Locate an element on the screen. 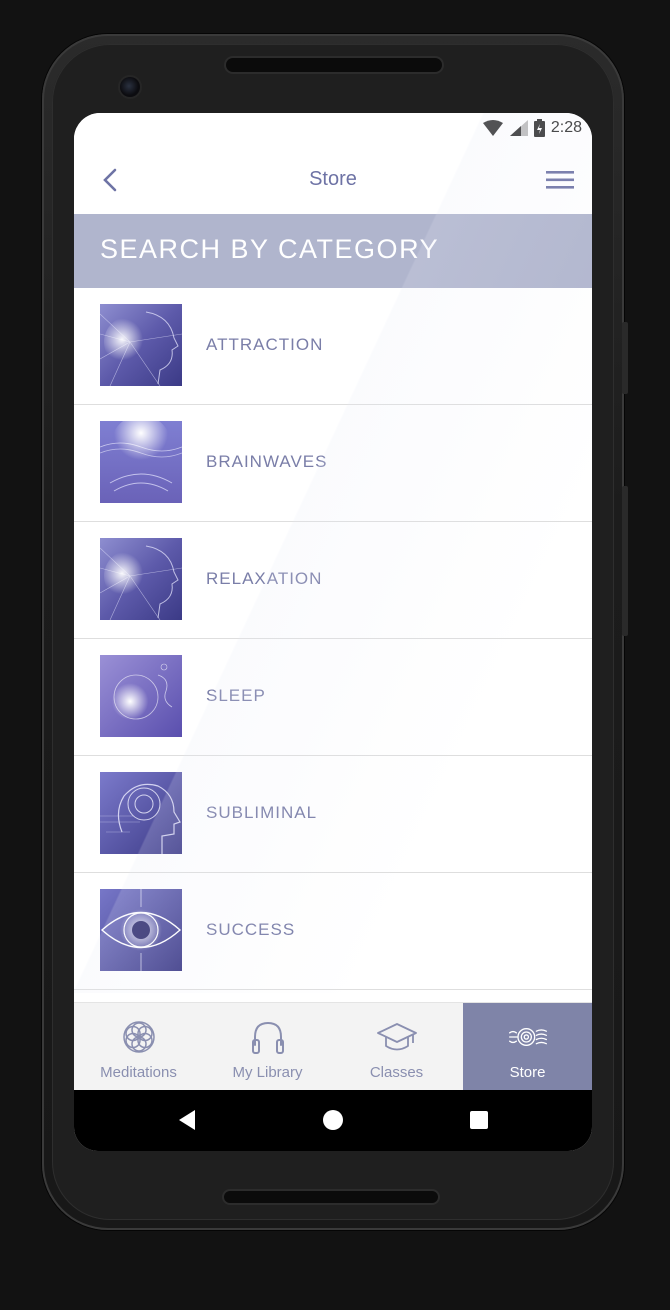 This screenshot has width=670, height=1310. bottom-tab-bar: Meditations My Library Classes Store is located at coordinates (333, 1046).